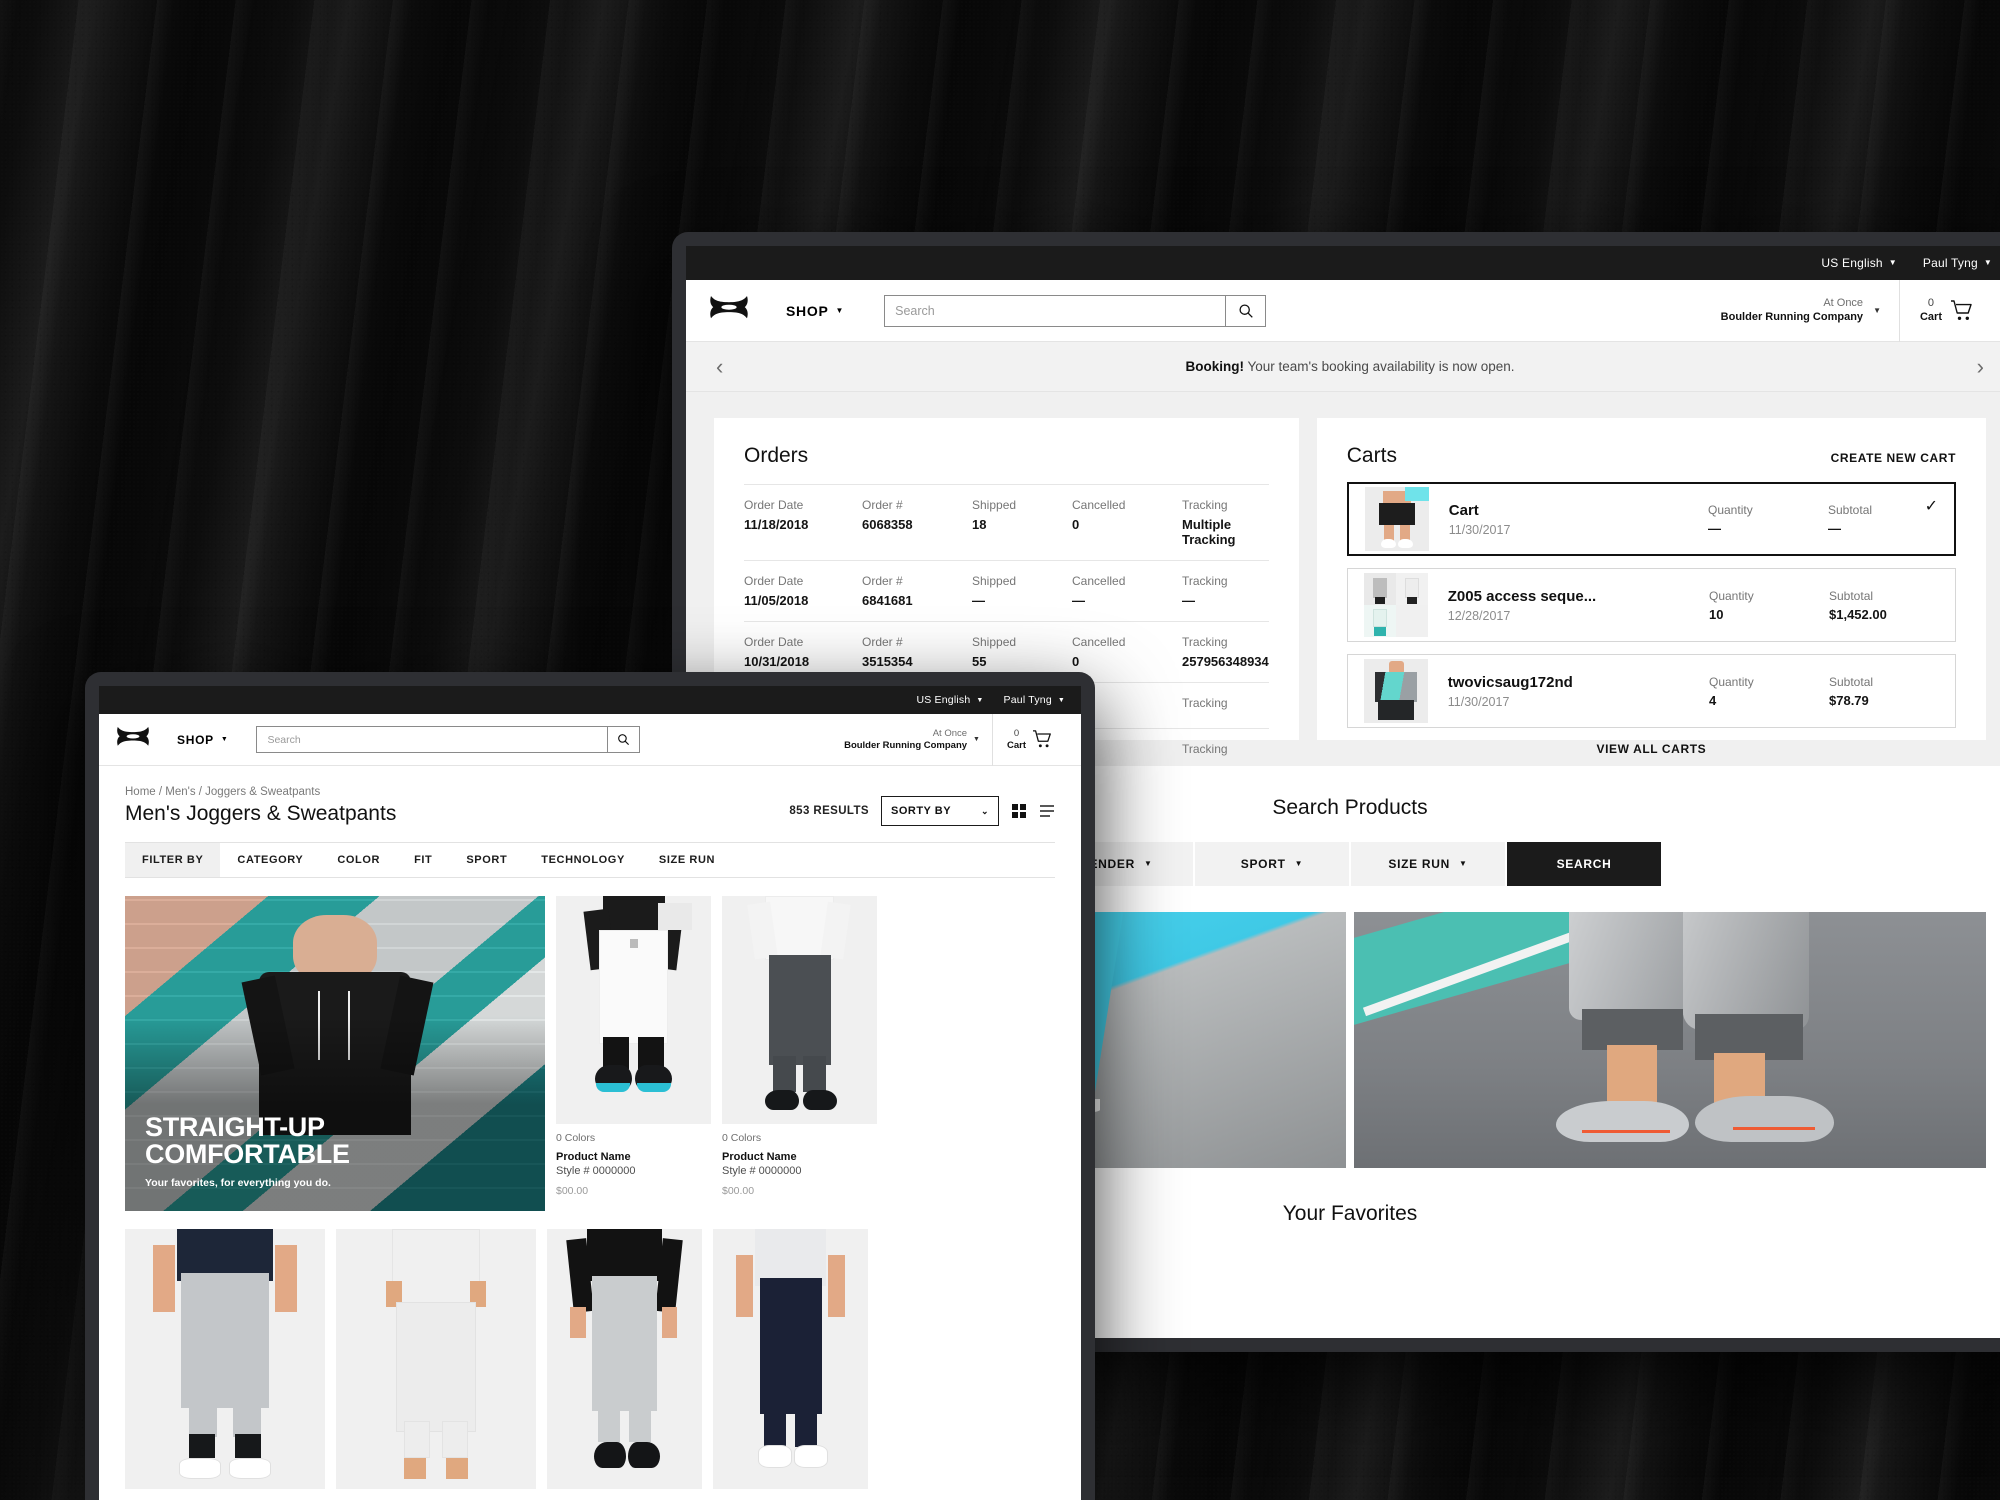 The image size is (2000, 1500). I want to click on front-search-box, so click(448, 739).